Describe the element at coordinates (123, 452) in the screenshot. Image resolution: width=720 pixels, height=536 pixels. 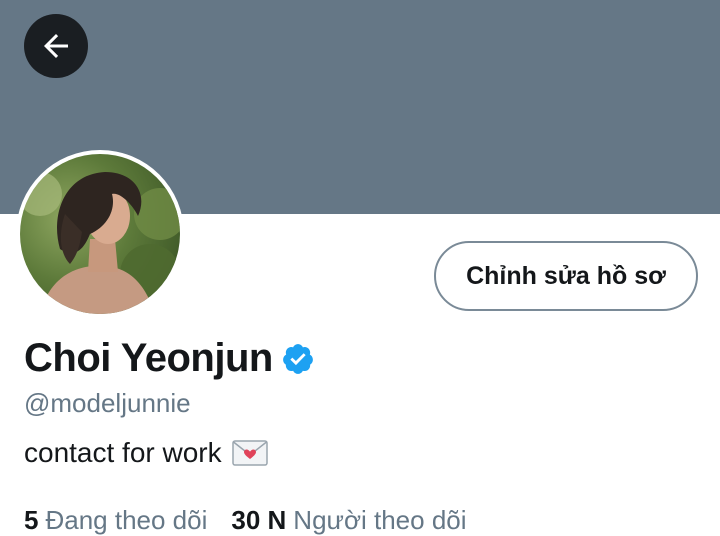
I see `bio-text: contact for work` at that location.